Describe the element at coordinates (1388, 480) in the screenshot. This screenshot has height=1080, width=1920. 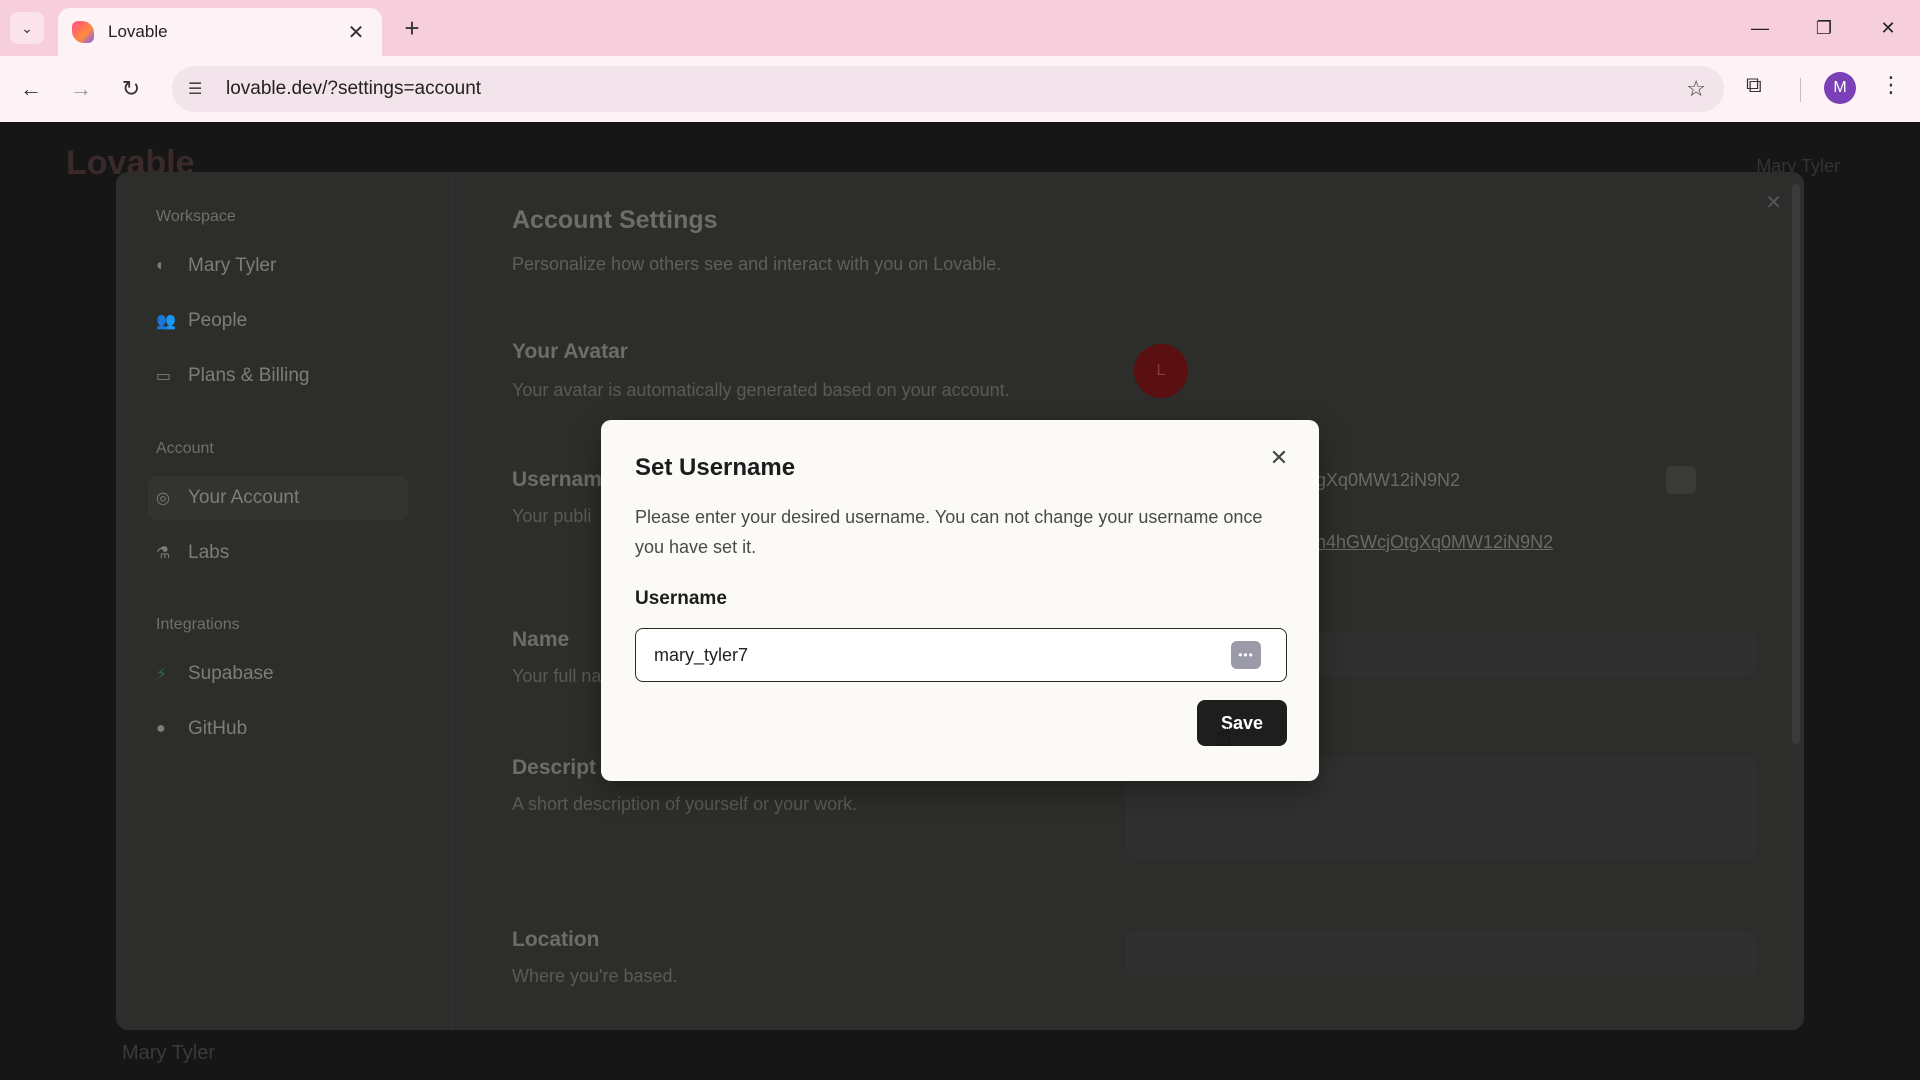
I see `username-value: gXq0MW12iN9N2` at that location.